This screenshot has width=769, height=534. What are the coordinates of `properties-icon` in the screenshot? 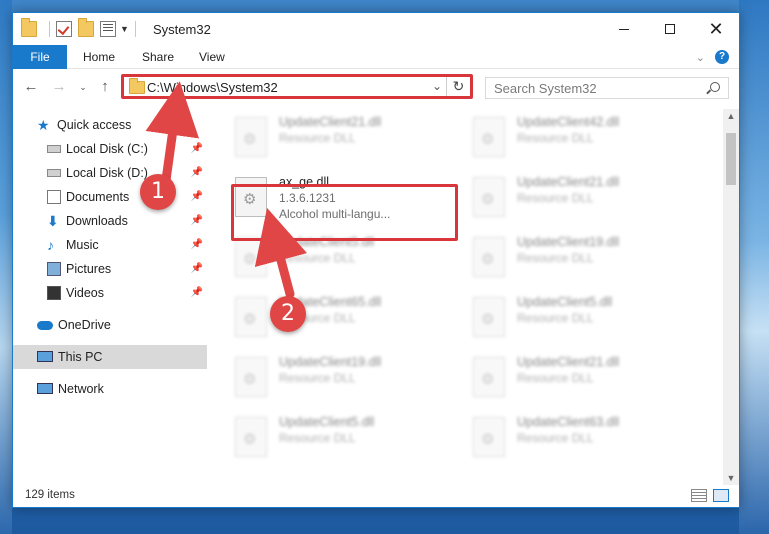 It's located at (108, 29).